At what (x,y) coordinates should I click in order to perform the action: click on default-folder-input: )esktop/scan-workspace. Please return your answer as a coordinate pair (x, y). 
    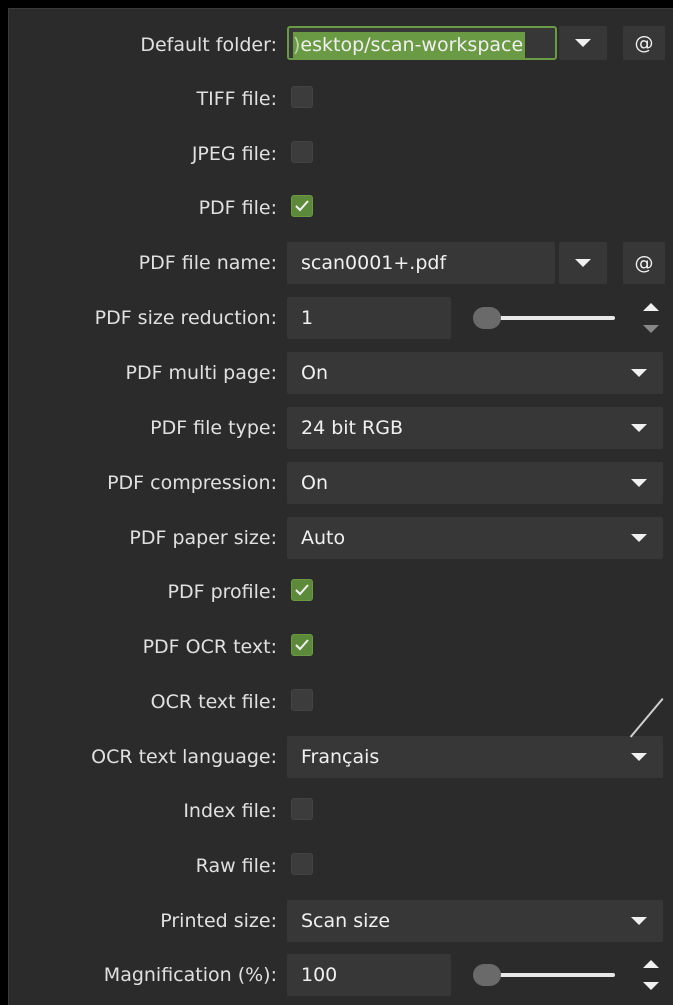
    Looking at the image, I should click on (422, 43).